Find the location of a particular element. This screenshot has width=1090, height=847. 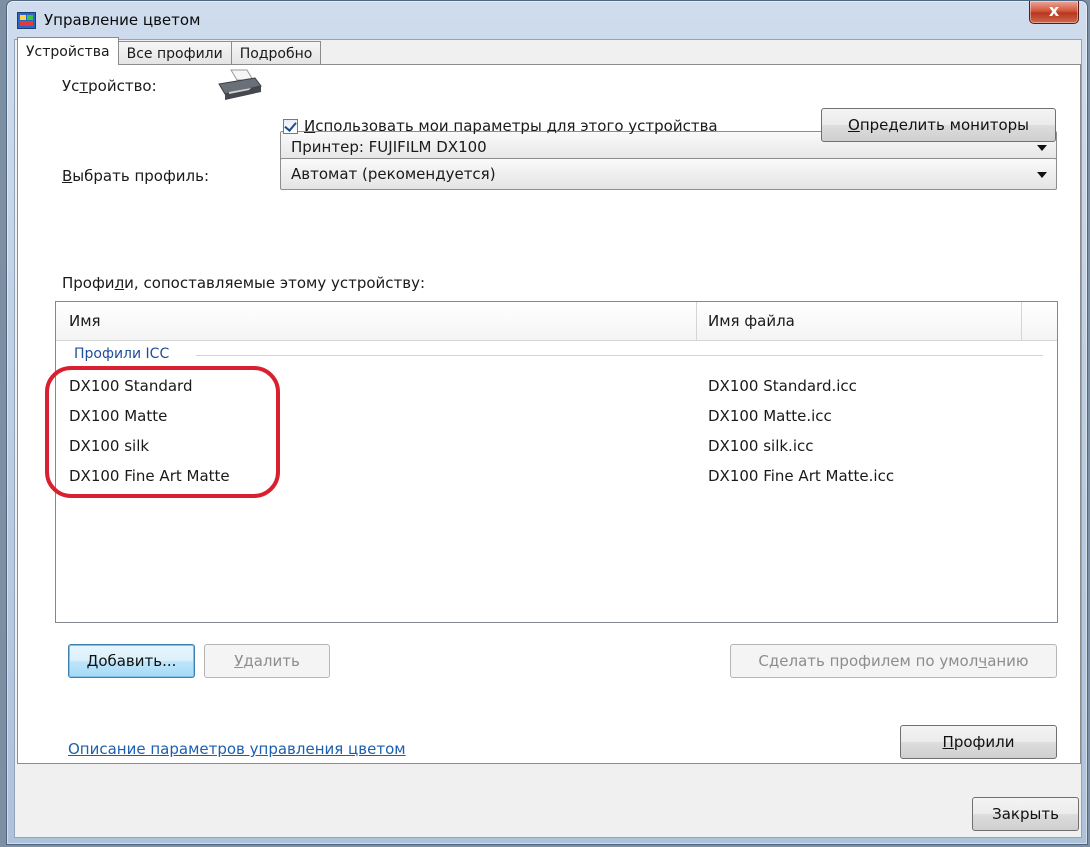

group-divider is located at coordinates (619, 355).